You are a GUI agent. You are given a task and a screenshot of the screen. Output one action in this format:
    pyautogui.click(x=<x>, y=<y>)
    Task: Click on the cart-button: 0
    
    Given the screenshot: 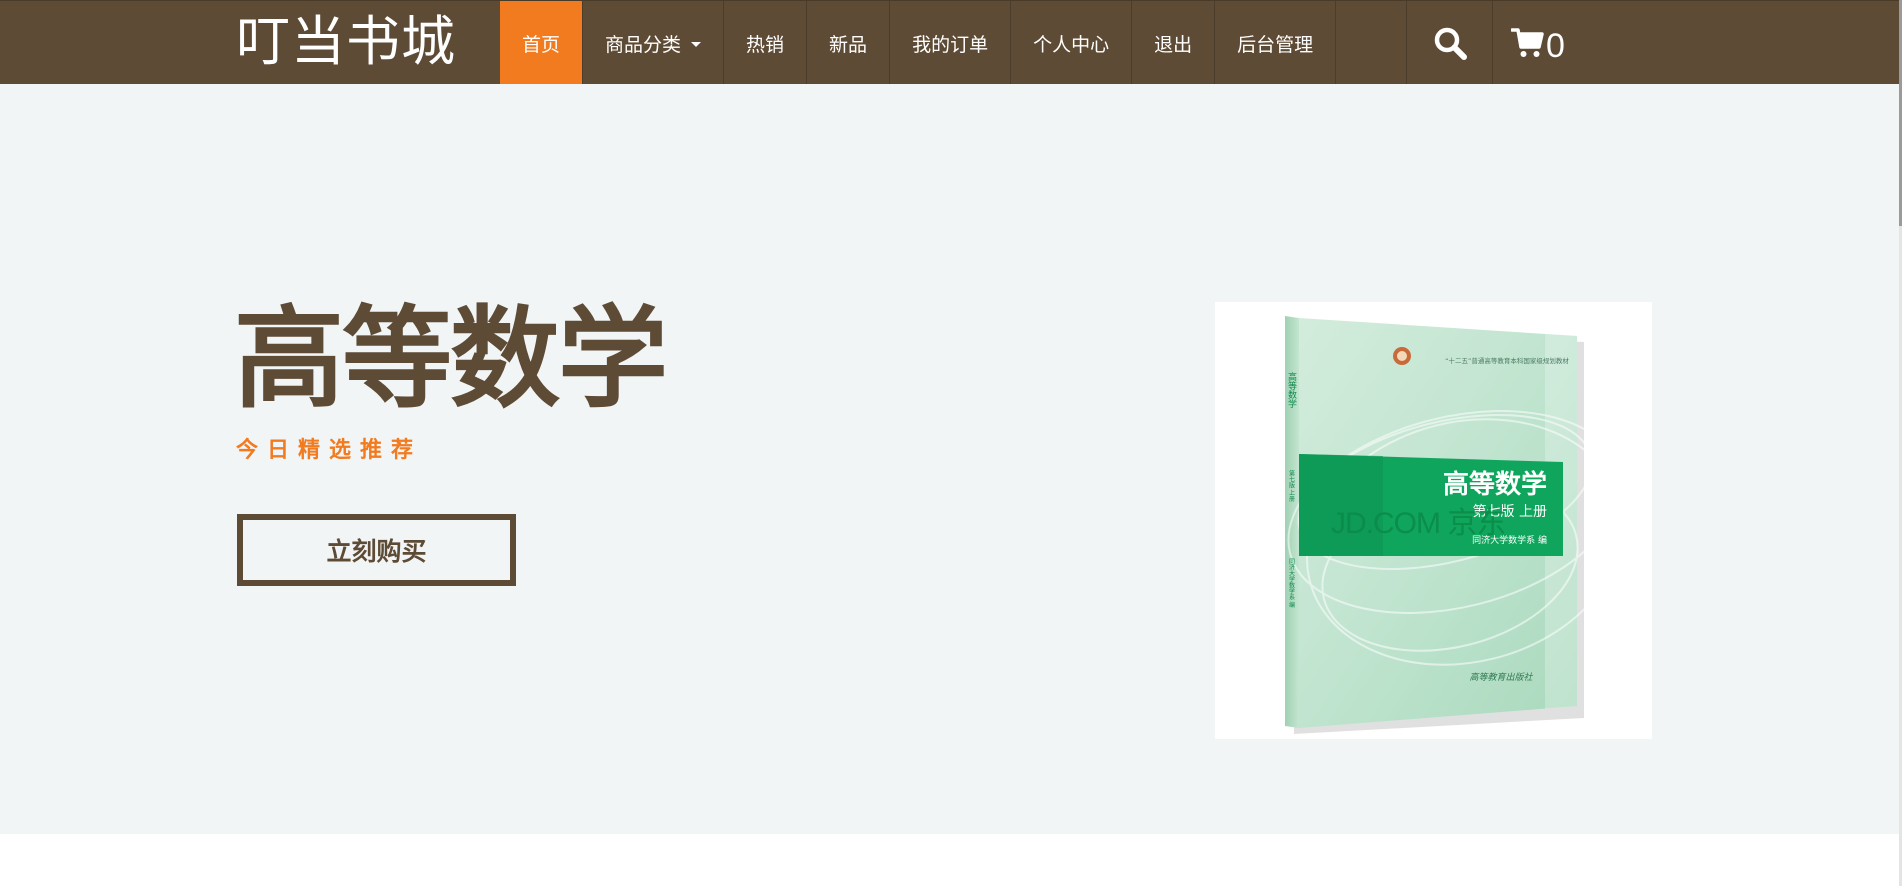 What is the action you would take?
    pyautogui.click(x=1537, y=43)
    